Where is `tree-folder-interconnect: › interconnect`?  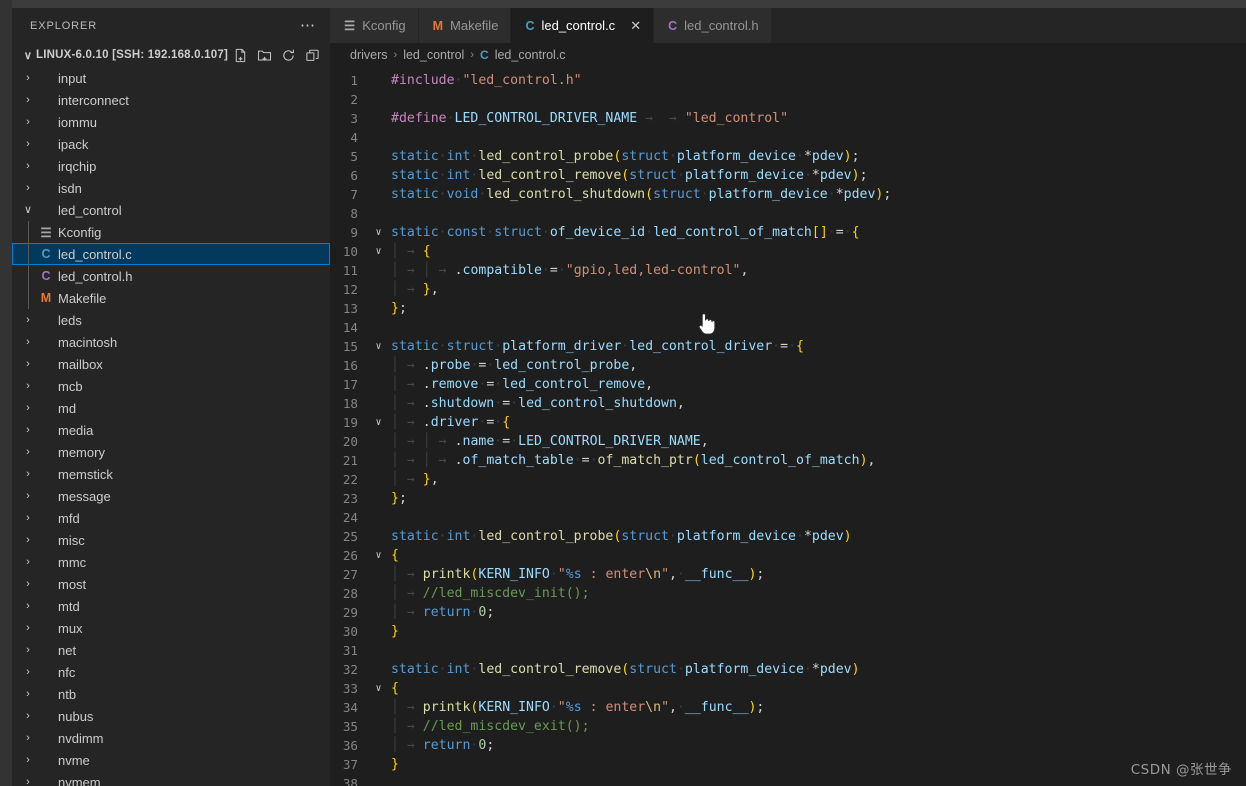 tree-folder-interconnect: › interconnect is located at coordinates (171, 100).